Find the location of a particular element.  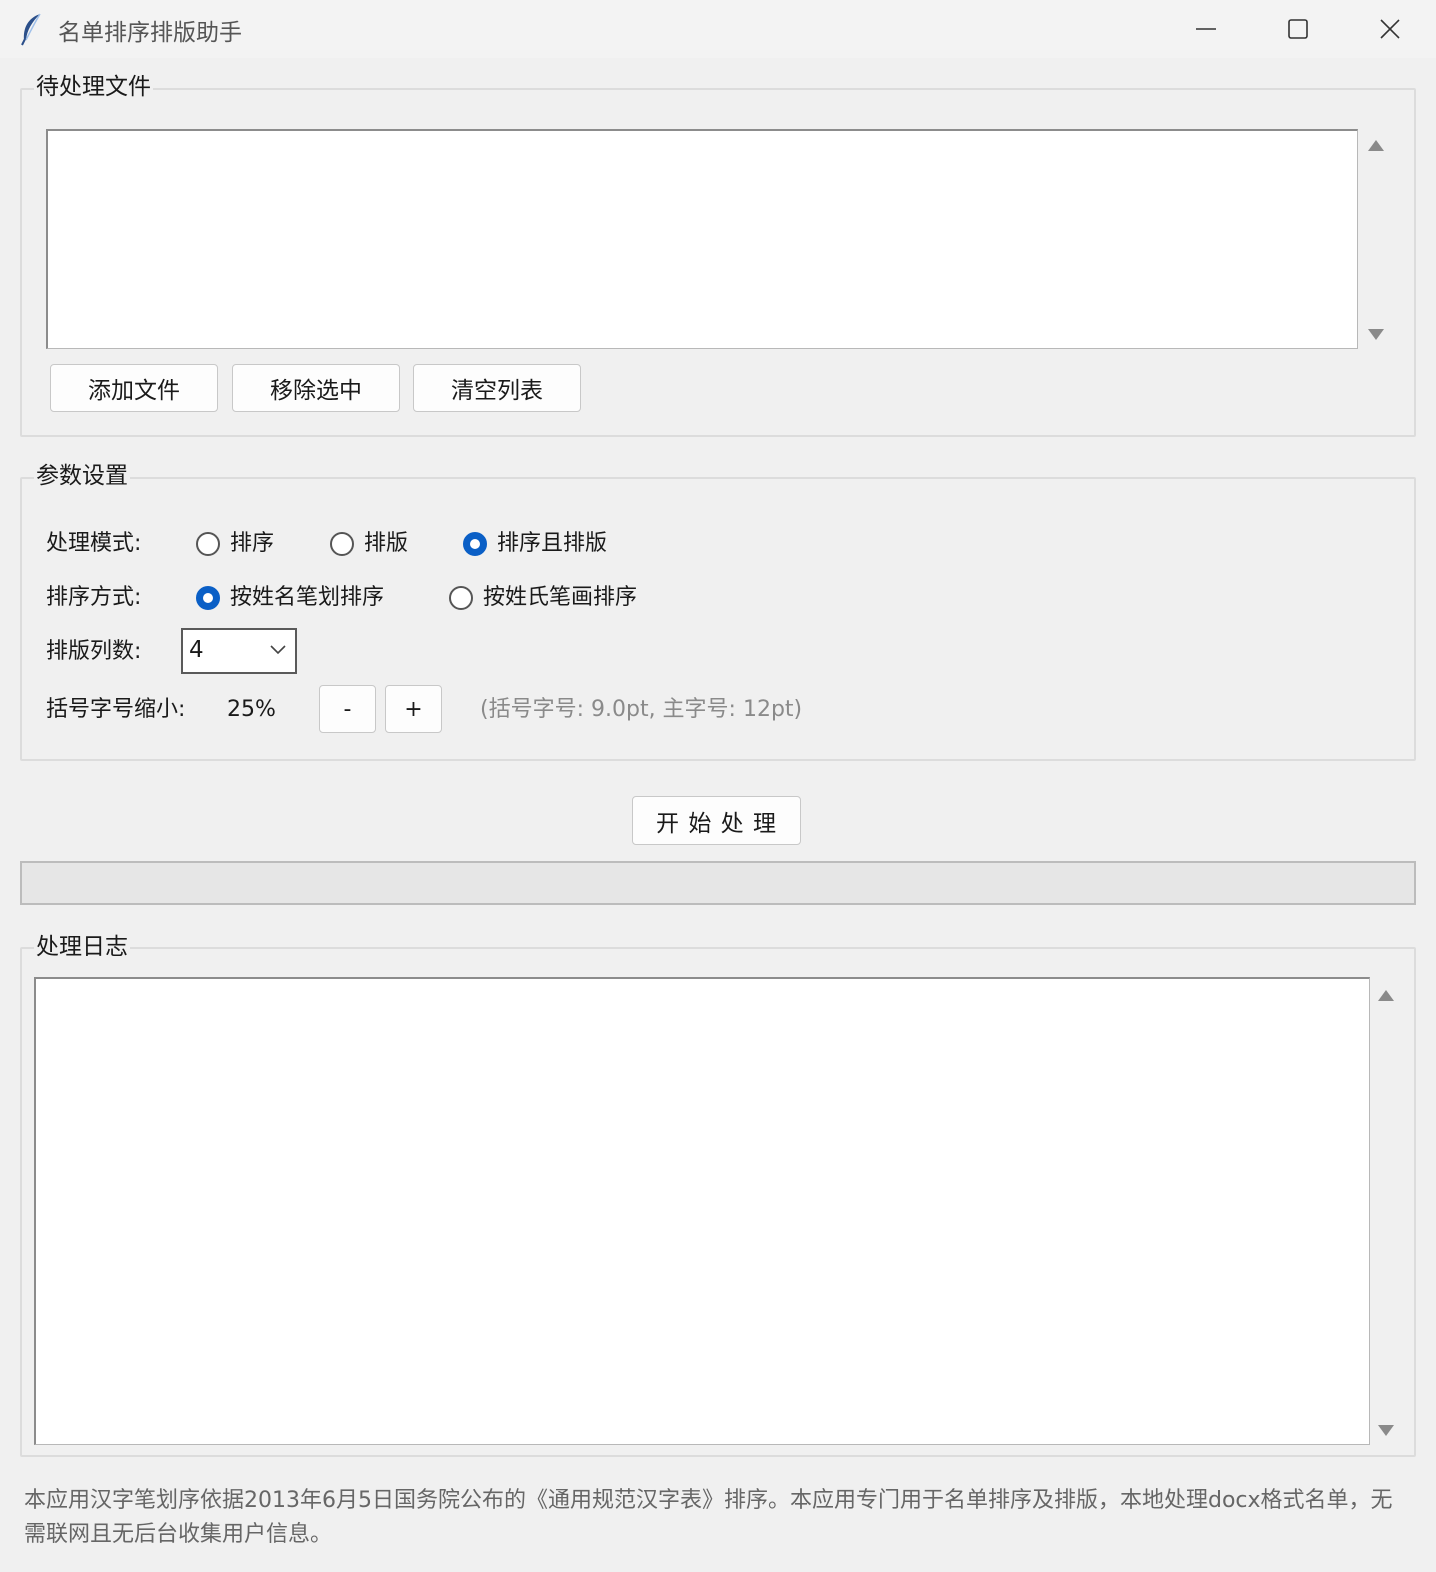

sort-radio-fullname is located at coordinates (208, 598).